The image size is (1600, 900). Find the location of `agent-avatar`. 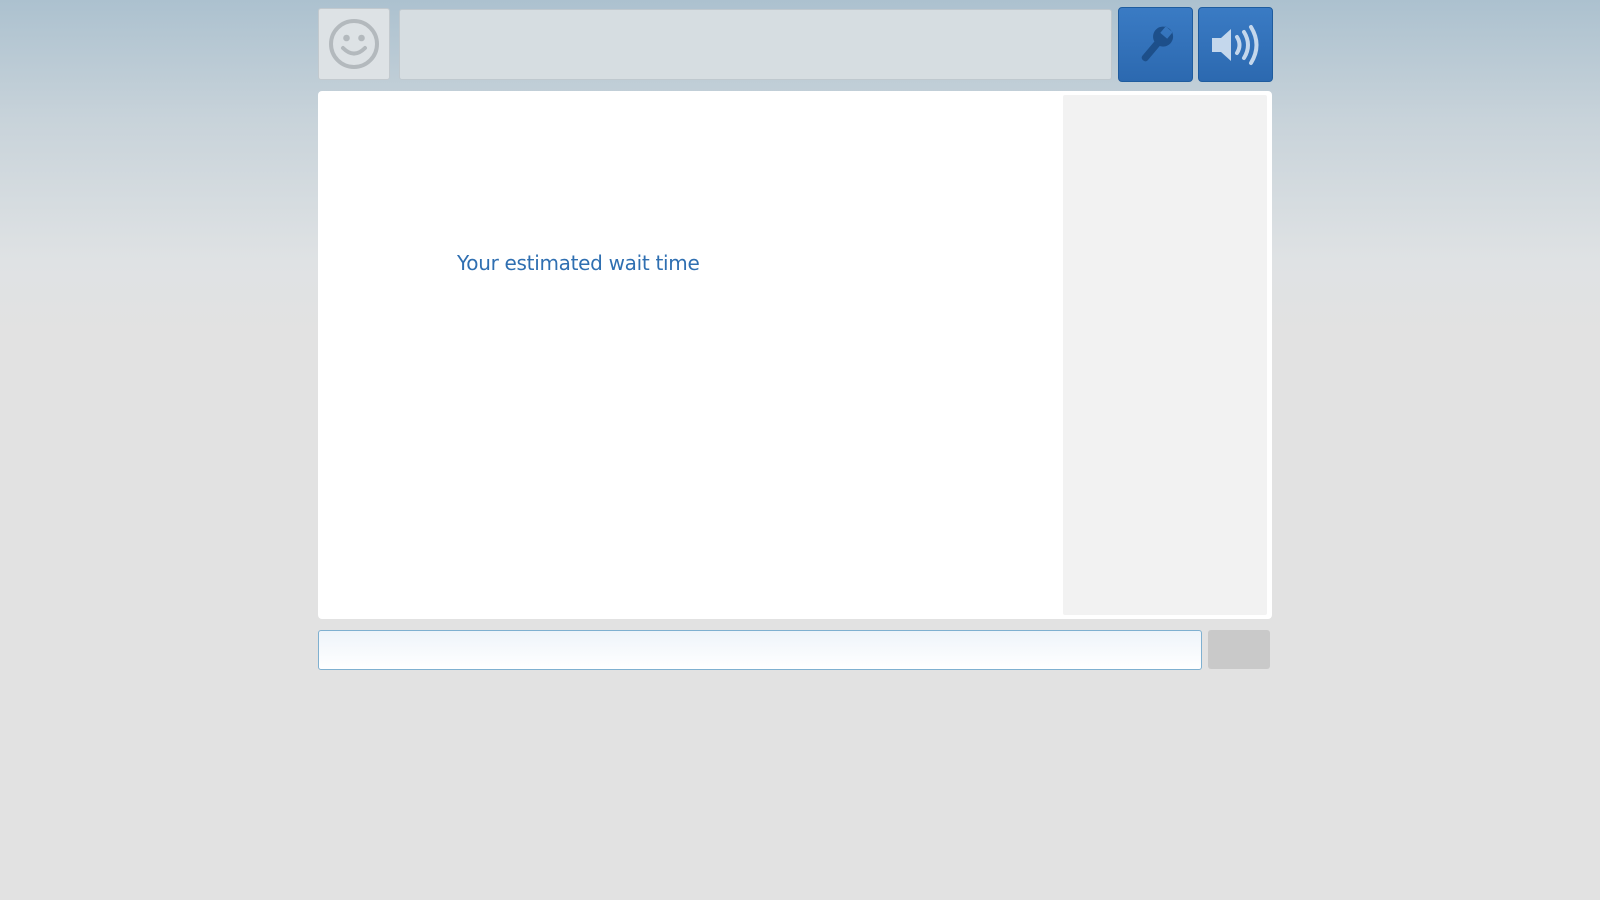

agent-avatar is located at coordinates (354, 44).